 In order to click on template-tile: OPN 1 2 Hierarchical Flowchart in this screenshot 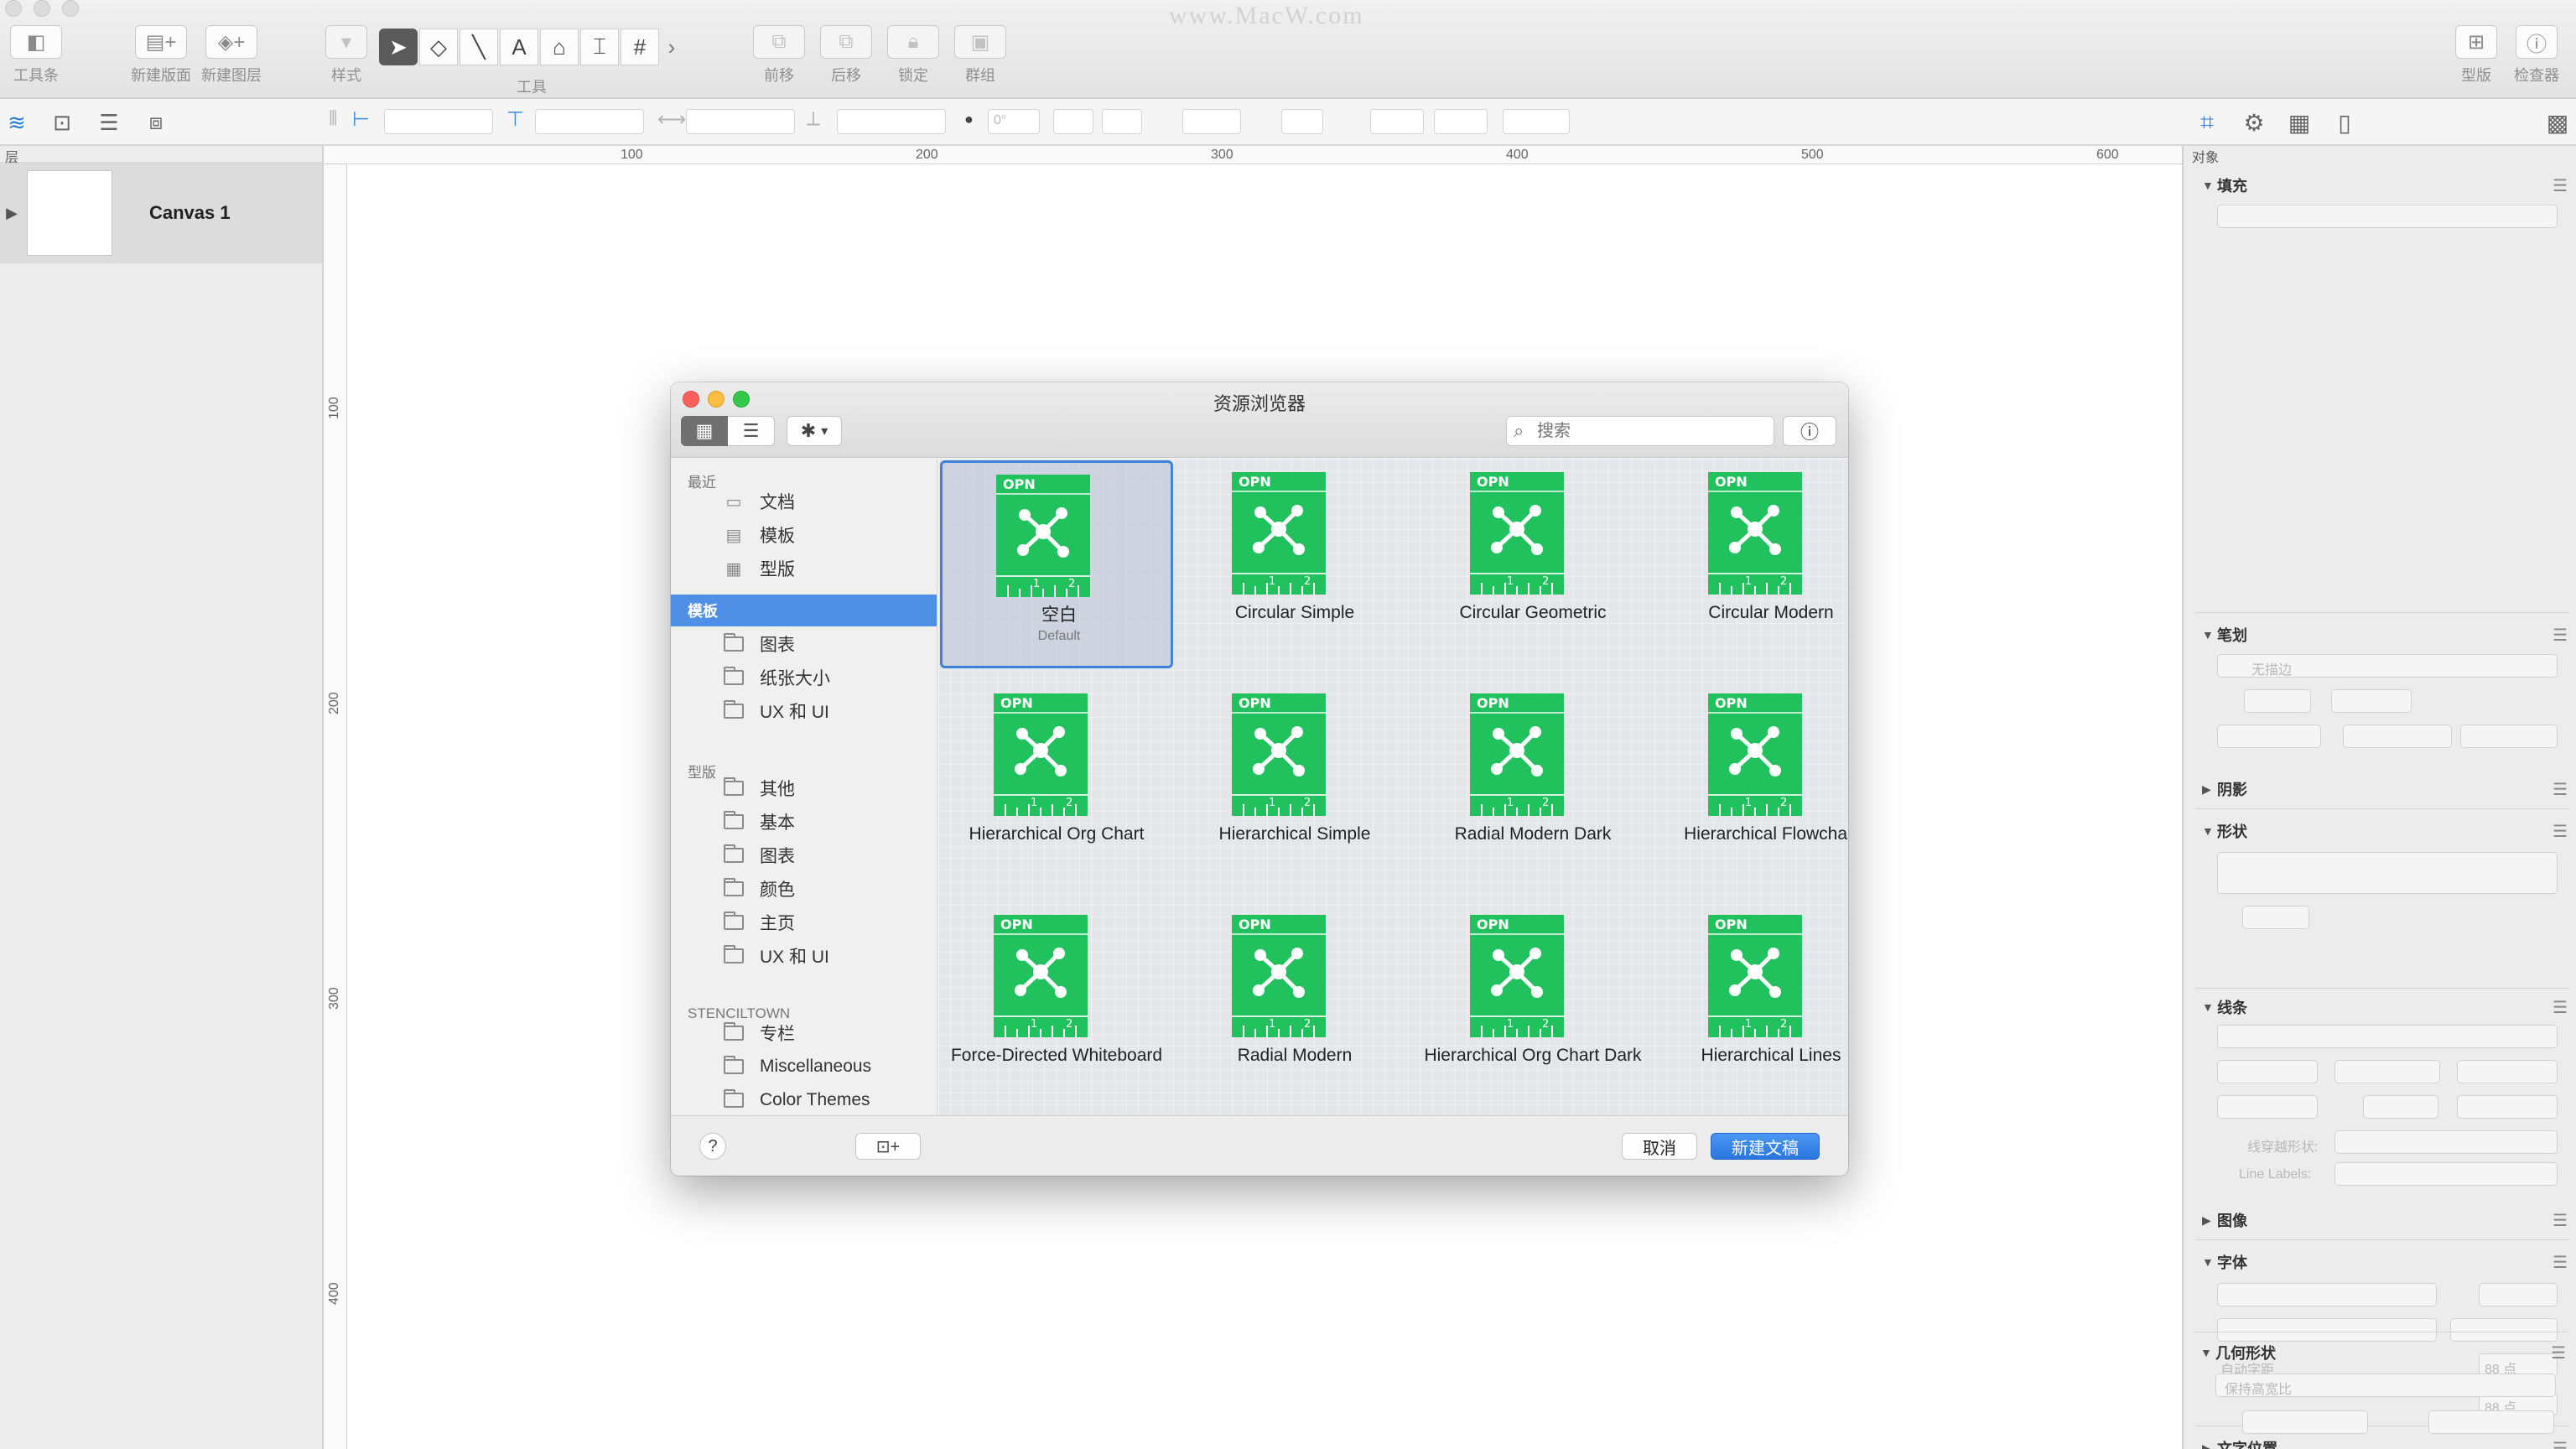, I will do `click(1751, 786)`.